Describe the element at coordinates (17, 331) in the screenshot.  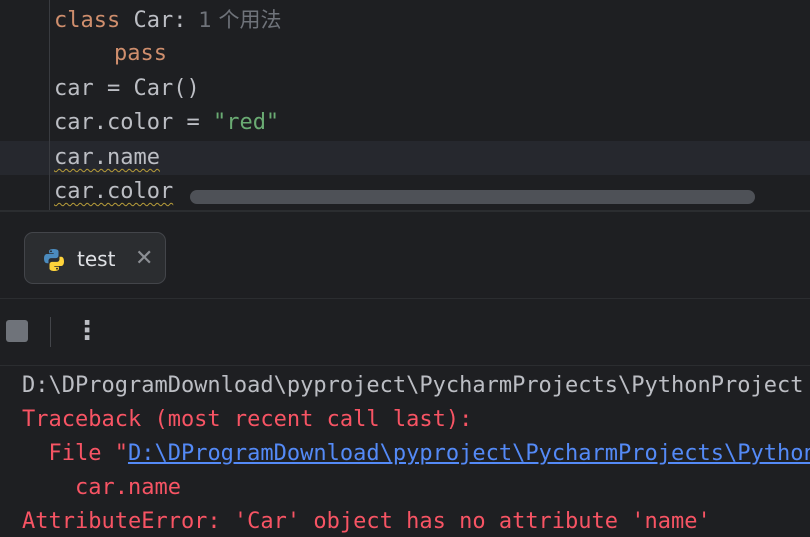
I see `stop-icon` at that location.